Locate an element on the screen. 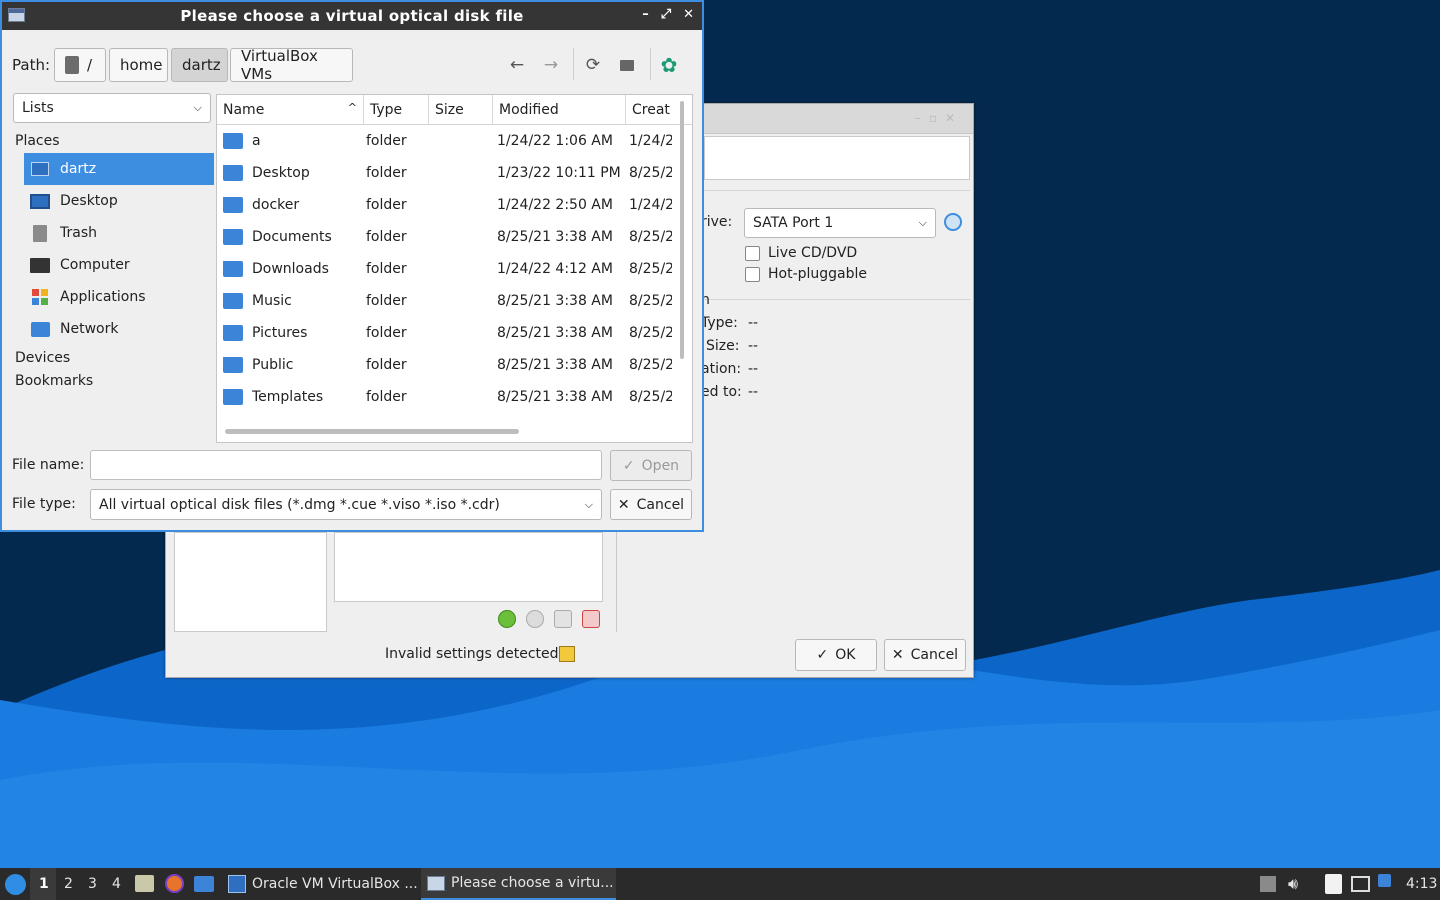 Image resolution: width=1440 pixels, height=900 pixels. column-header-created-label: Creat is located at coordinates (651, 109).